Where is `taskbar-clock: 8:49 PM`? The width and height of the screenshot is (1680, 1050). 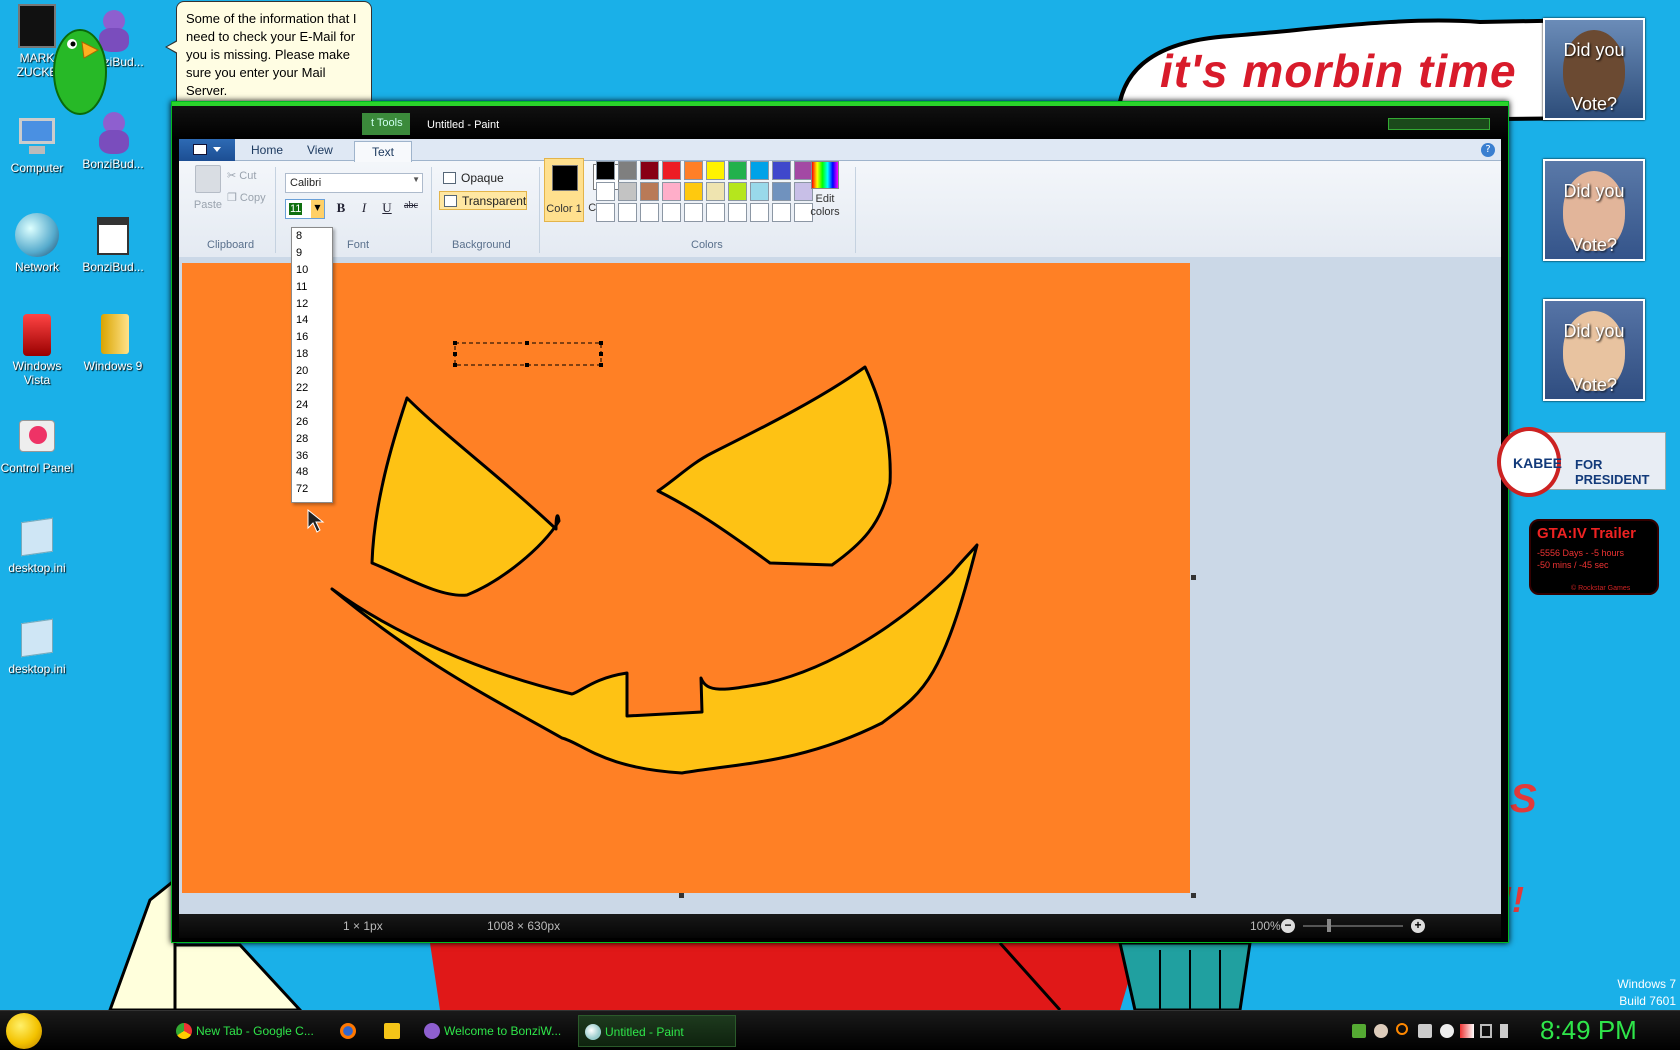
taskbar-clock: 8:49 PM is located at coordinates (1588, 1030).